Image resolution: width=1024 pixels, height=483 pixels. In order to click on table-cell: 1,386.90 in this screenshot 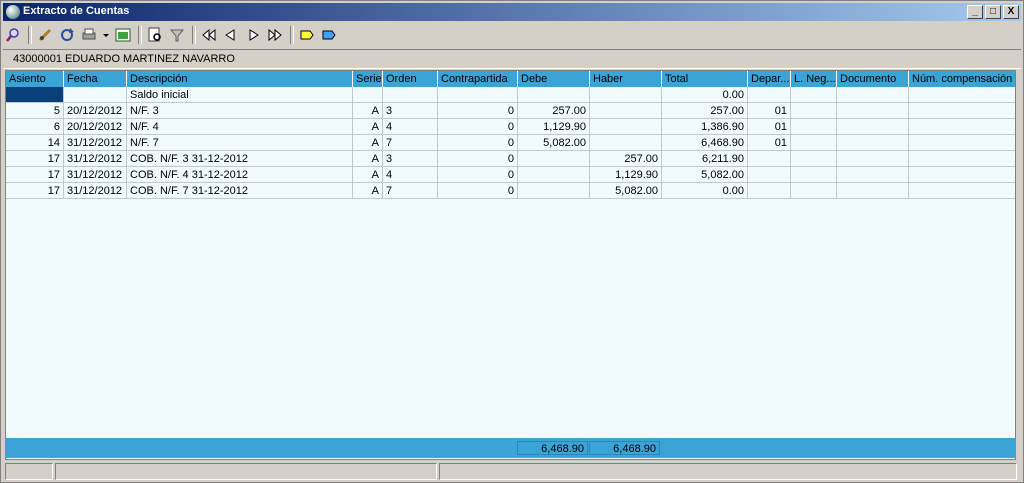, I will do `click(705, 127)`.